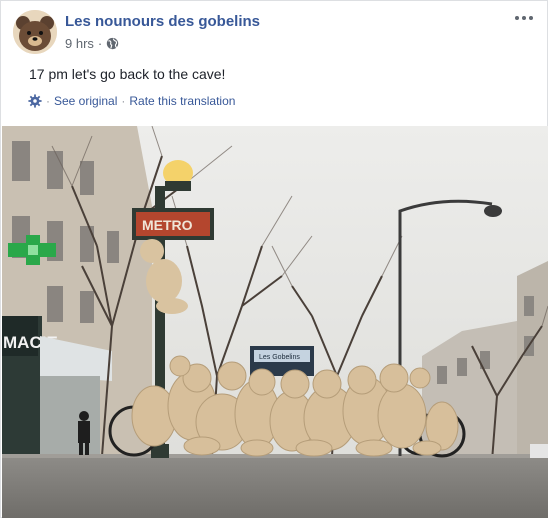  Describe the element at coordinates (35, 32) in the screenshot. I see `page-avatar` at that location.